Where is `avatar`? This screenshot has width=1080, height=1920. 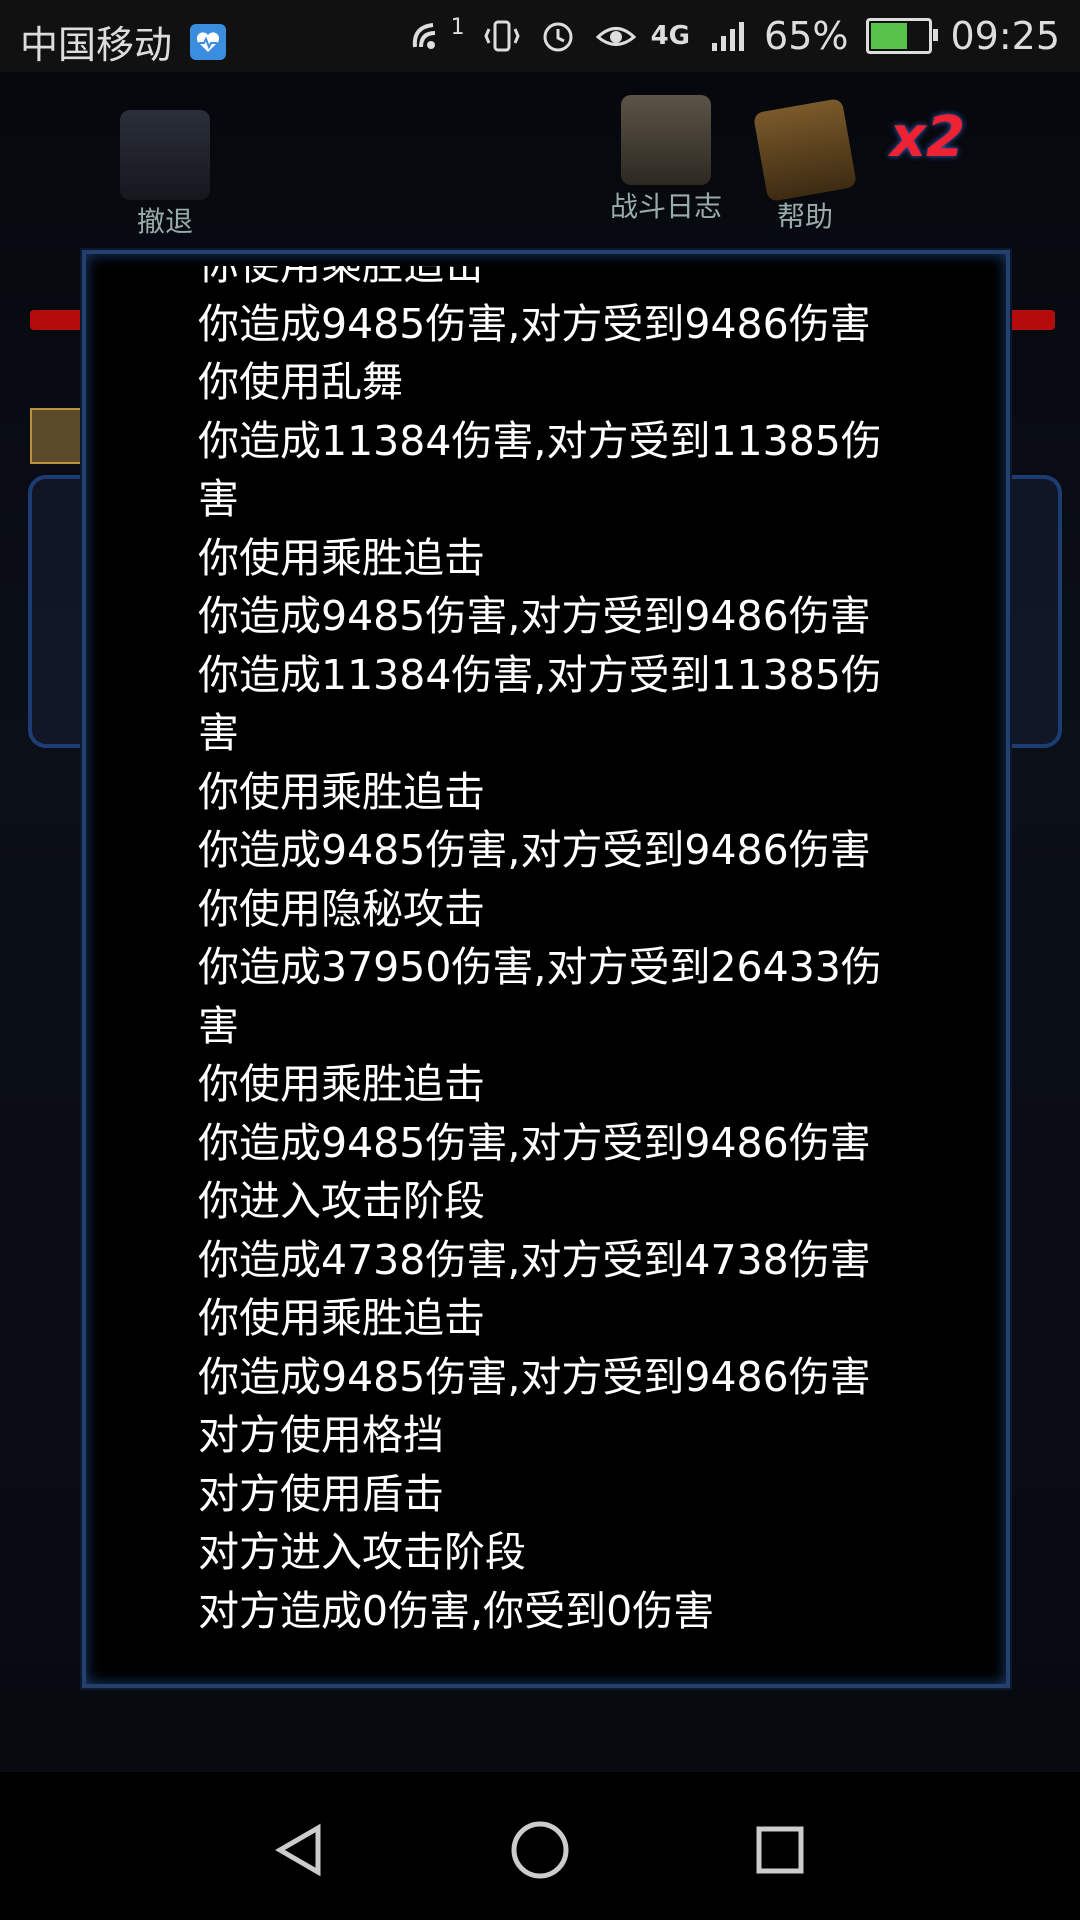 avatar is located at coordinates (58, 436).